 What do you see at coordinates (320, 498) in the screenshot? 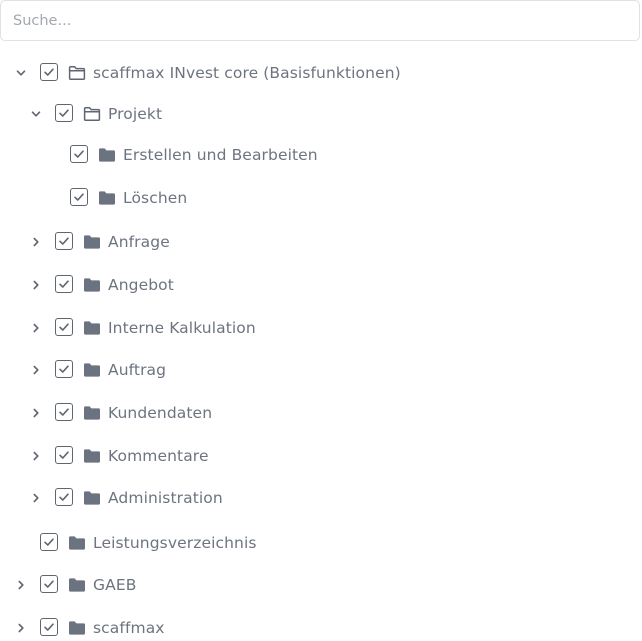
I see `tree-node: Administration` at bounding box center [320, 498].